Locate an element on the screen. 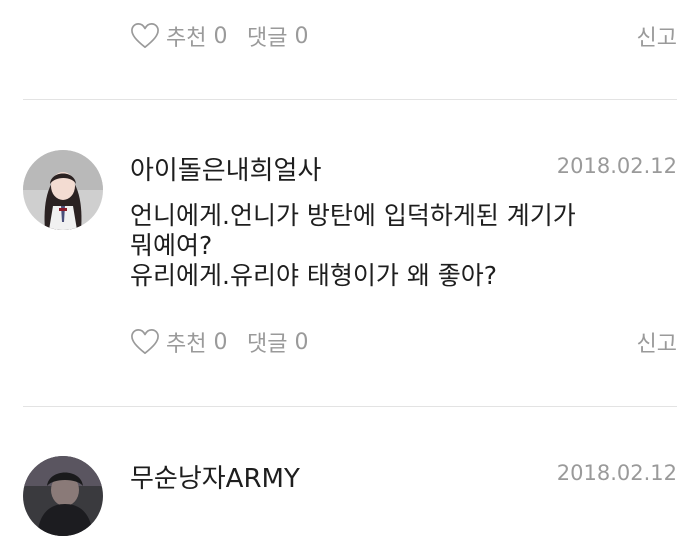  comment-line: 뭐예여? is located at coordinates (171, 245).